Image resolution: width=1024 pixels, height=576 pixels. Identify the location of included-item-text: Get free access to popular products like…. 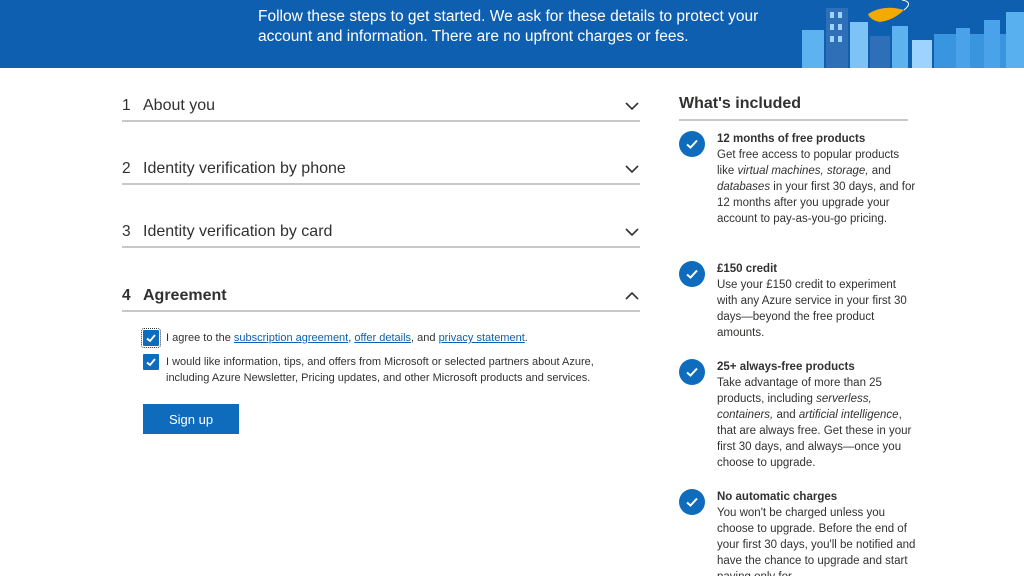
(817, 187).